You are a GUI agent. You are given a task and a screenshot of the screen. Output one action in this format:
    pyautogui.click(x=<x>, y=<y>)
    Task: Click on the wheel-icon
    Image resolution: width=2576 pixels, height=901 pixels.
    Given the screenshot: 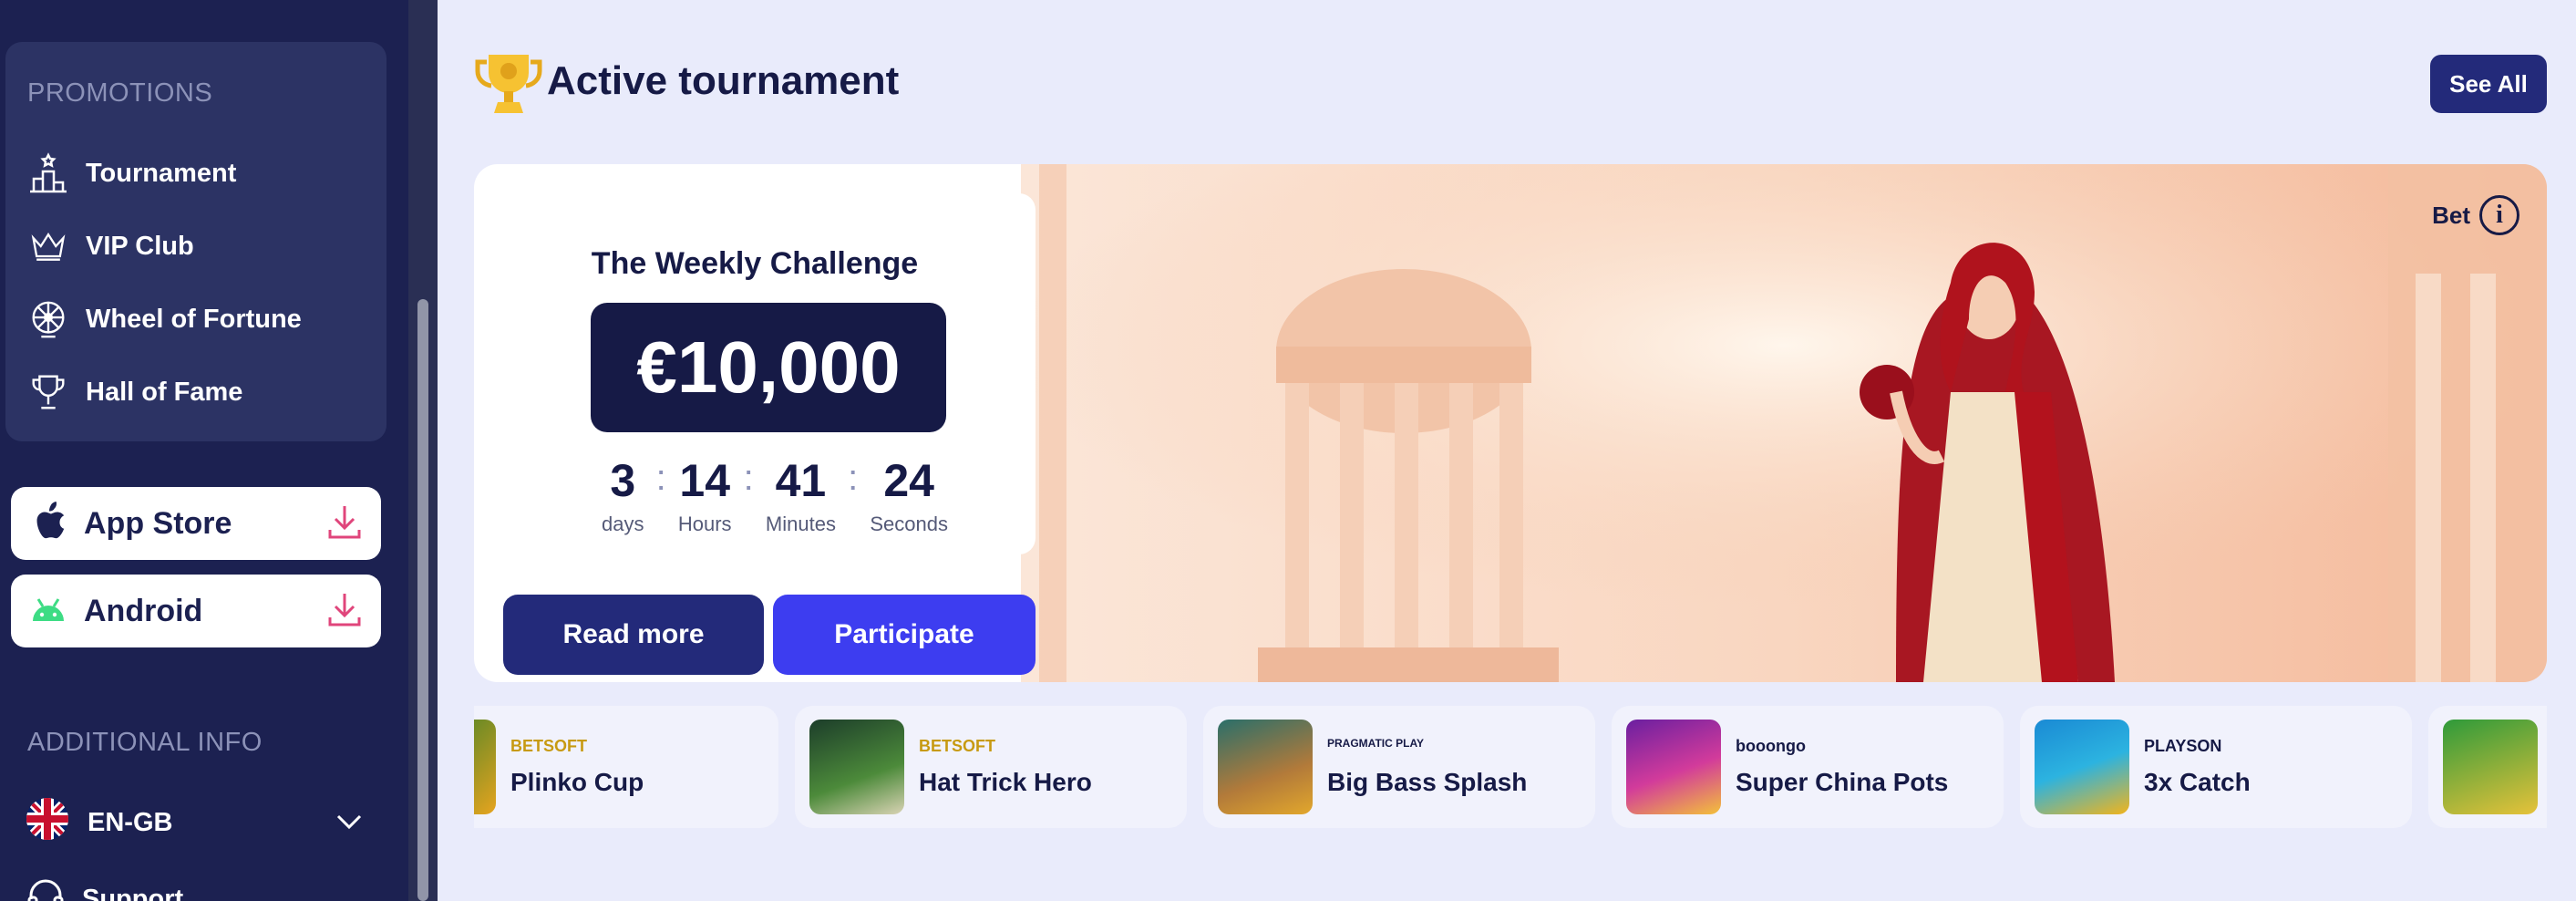 What is the action you would take?
    pyautogui.click(x=48, y=319)
    